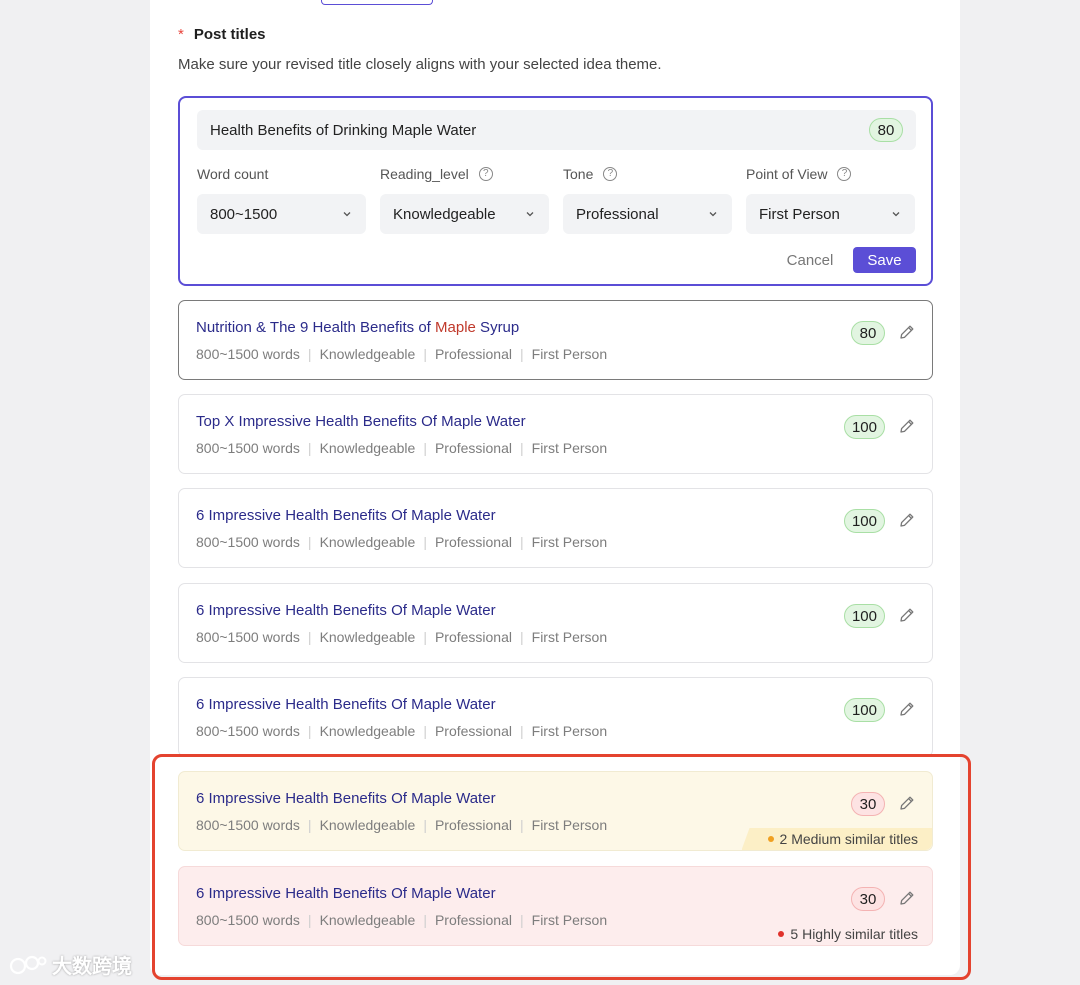  Describe the element at coordinates (539, 130) in the screenshot. I see `title-input-value: Health Benefits of Drinking Maple Water` at that location.